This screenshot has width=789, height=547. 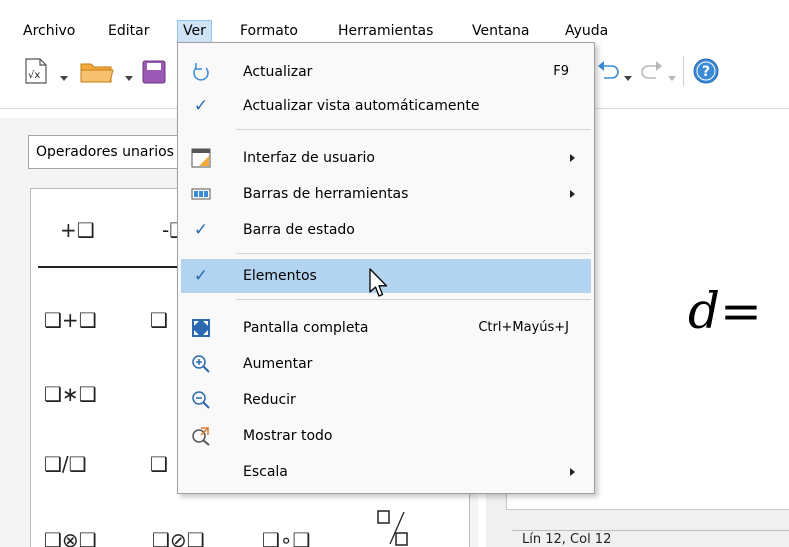 I want to click on element-slash-fraction, so click(x=394, y=527).